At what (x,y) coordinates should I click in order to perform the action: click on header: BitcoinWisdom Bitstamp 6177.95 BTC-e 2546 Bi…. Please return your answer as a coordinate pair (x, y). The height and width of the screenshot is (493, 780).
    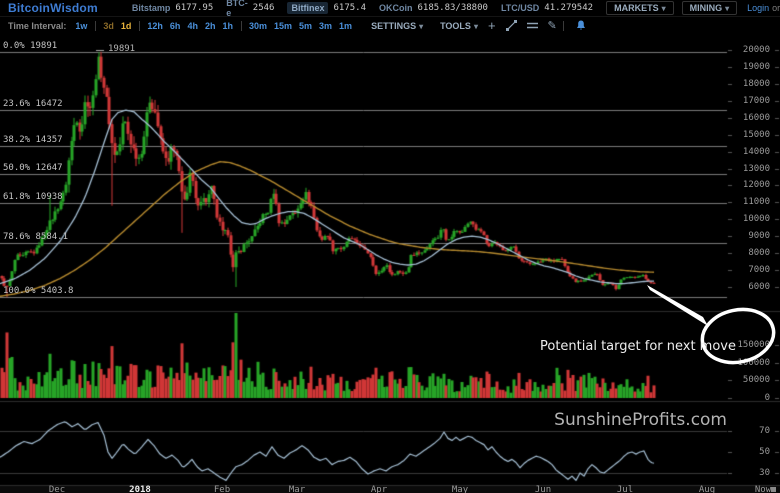
    Looking at the image, I should click on (390, 17).